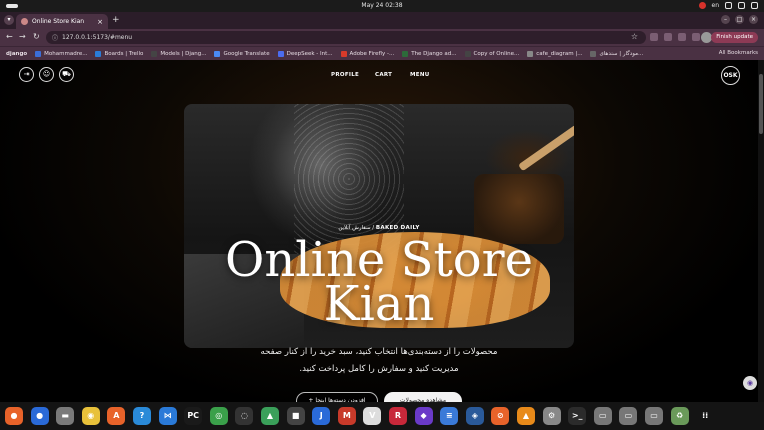  I want to click on scrollbar-thumb, so click(761, 104).